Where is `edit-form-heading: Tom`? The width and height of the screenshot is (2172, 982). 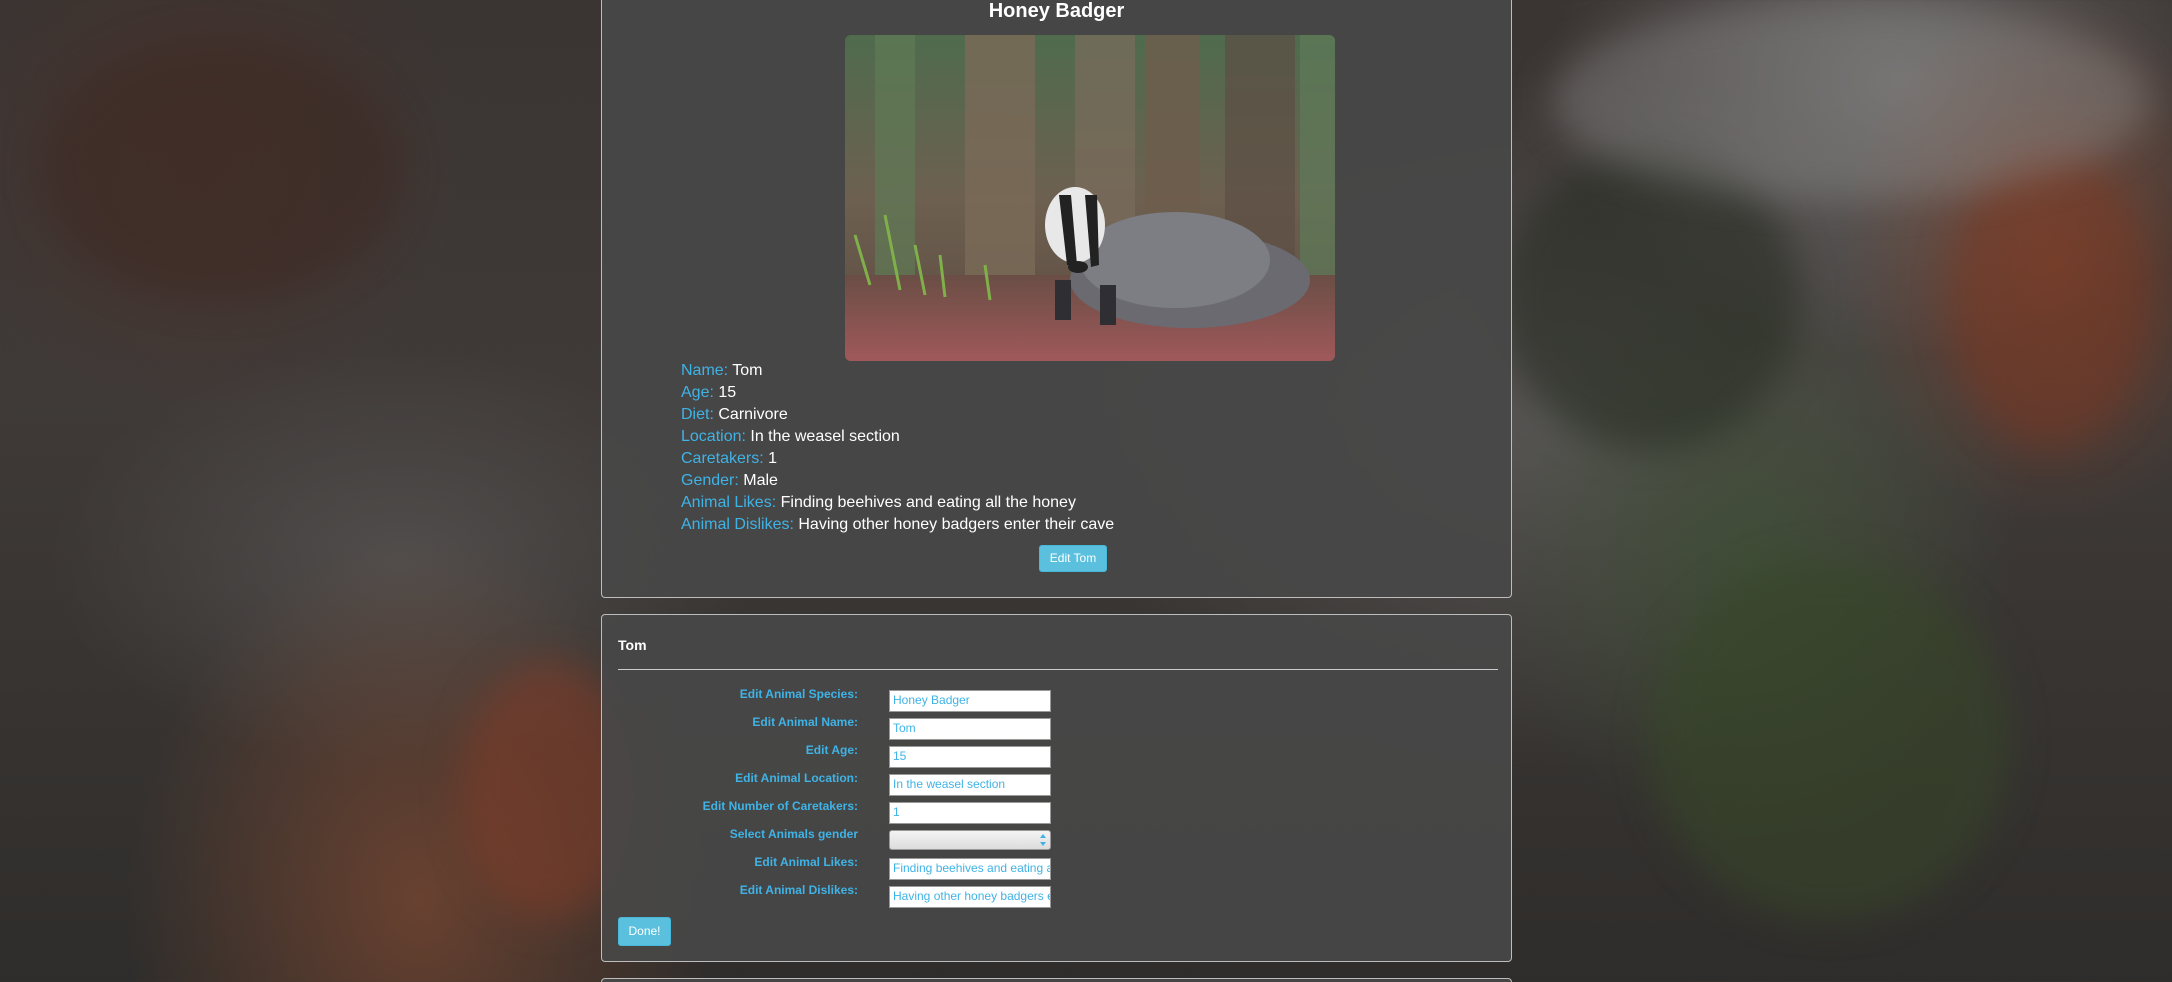
edit-form-heading: Tom is located at coordinates (632, 645).